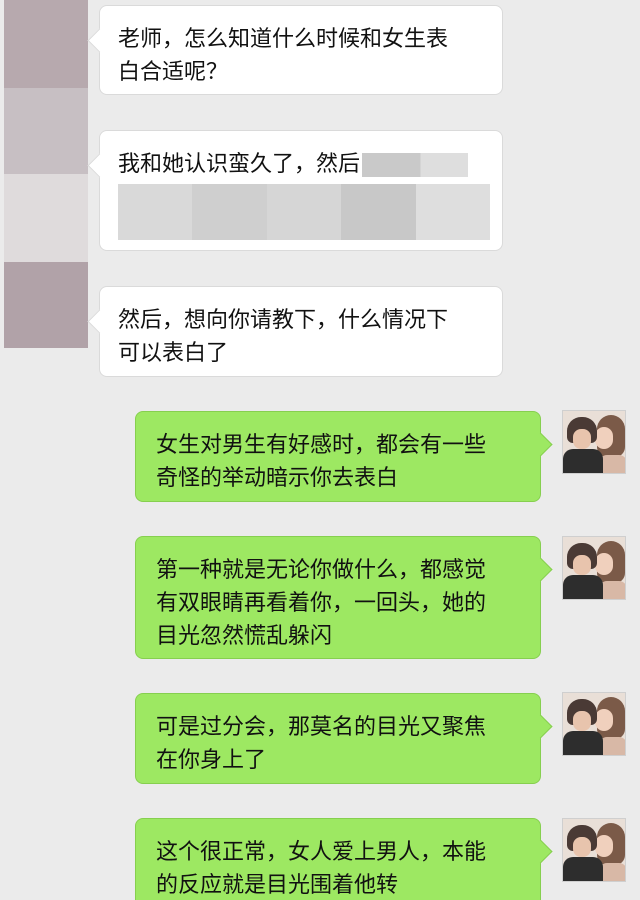  I want to click on message-line: 然后，想向你请教下，什么情况下, so click(283, 320).